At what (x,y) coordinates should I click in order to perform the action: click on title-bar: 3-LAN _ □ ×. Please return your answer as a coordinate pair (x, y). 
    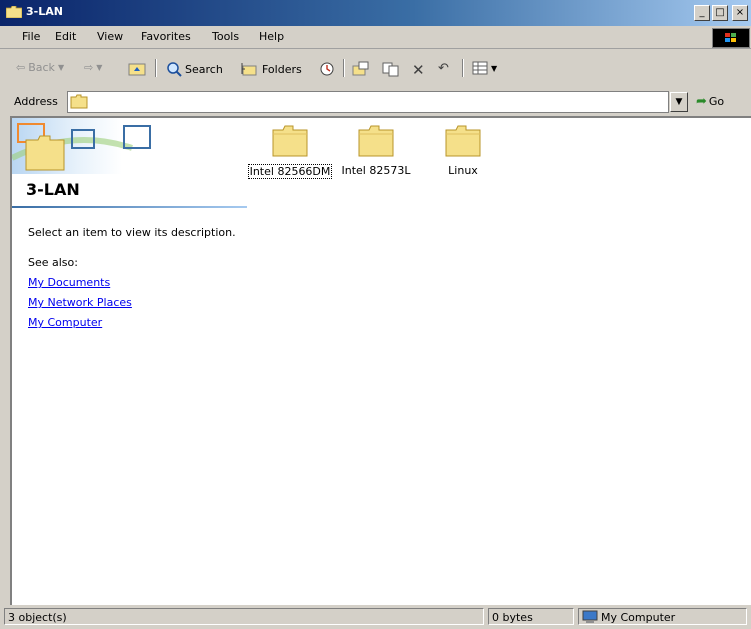
    Looking at the image, I should click on (375, 13).